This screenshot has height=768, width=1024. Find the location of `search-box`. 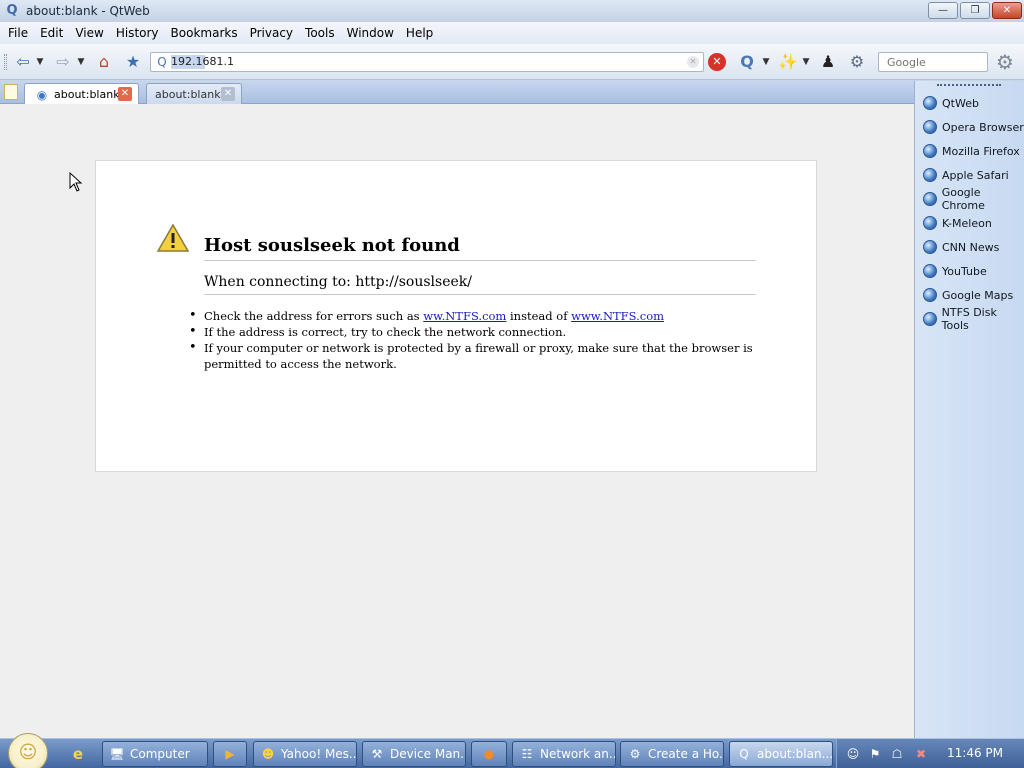

search-box is located at coordinates (933, 62).